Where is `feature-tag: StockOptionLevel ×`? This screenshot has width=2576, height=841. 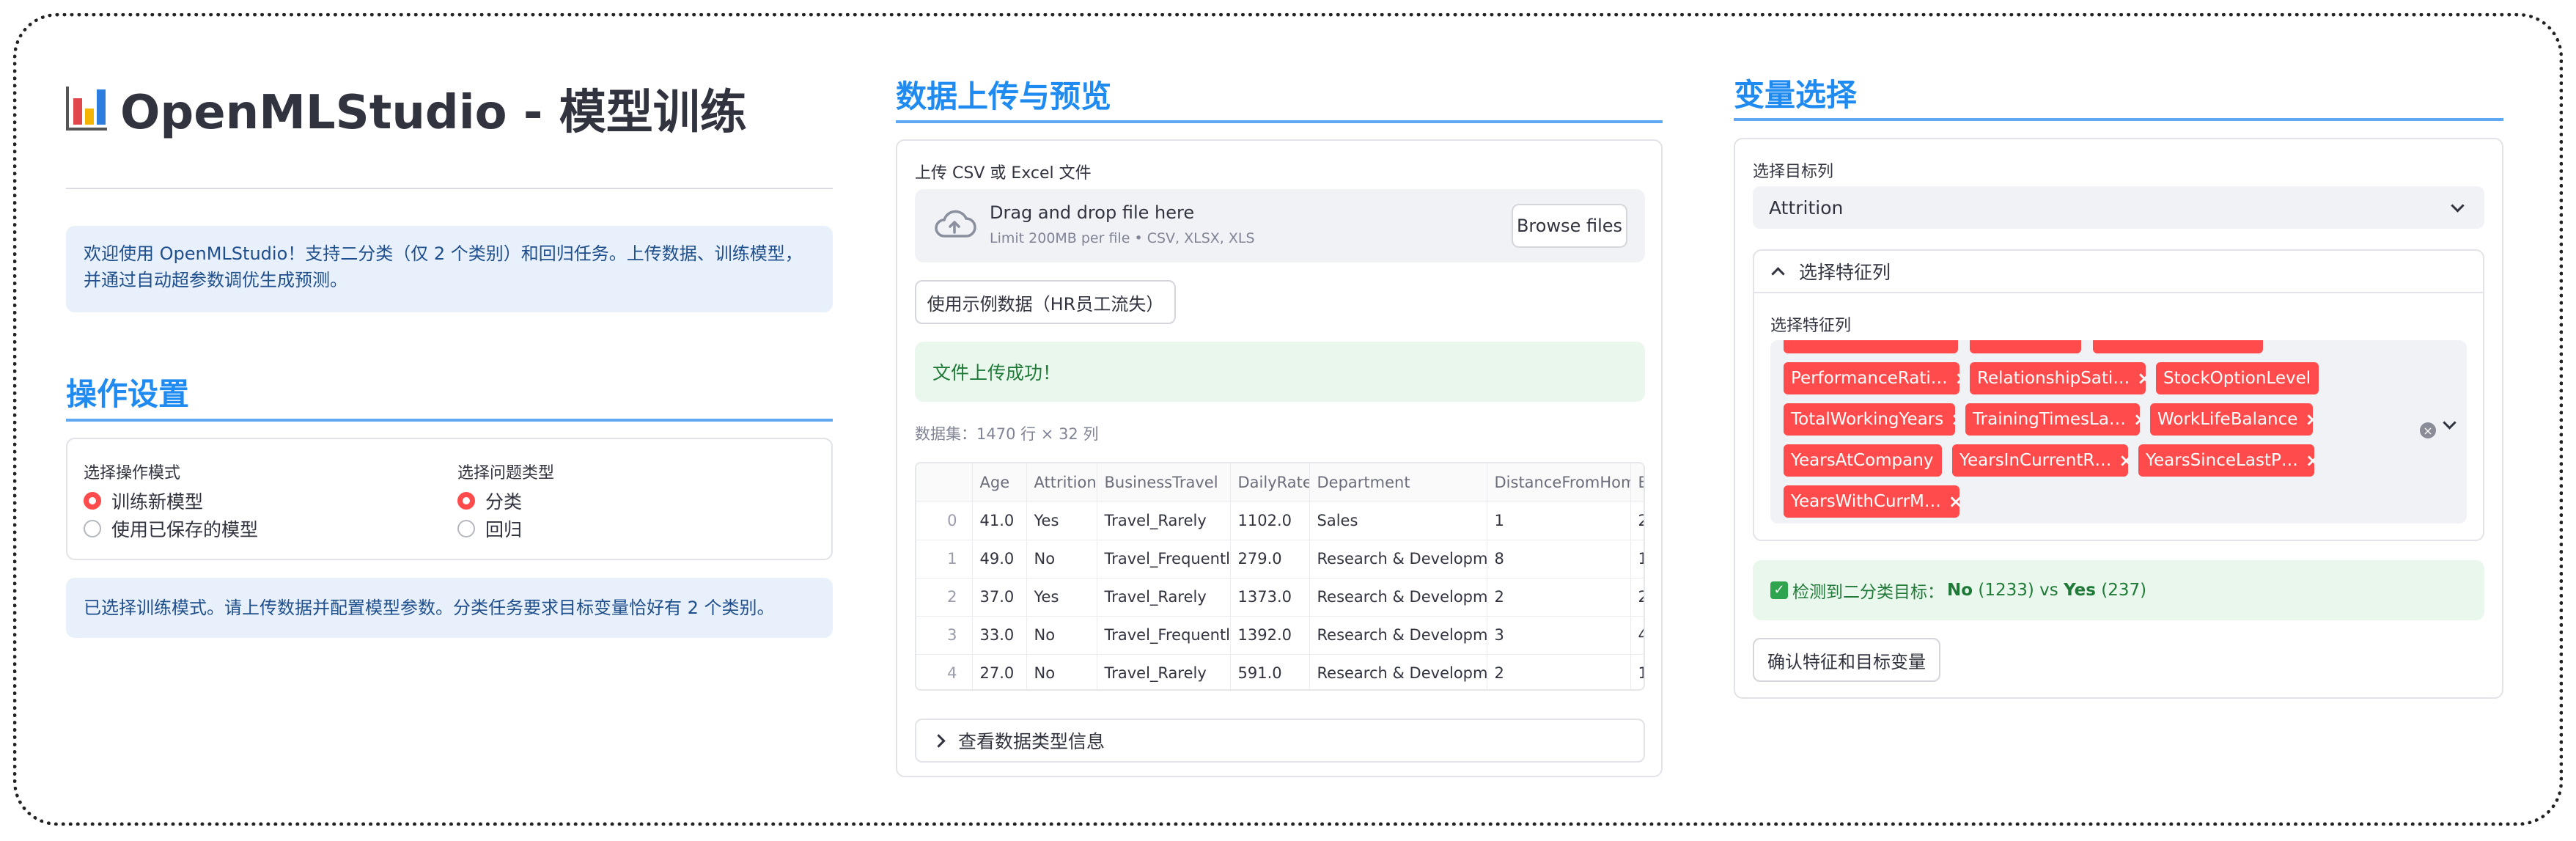
feature-tag: StockOptionLevel × is located at coordinates (2237, 378).